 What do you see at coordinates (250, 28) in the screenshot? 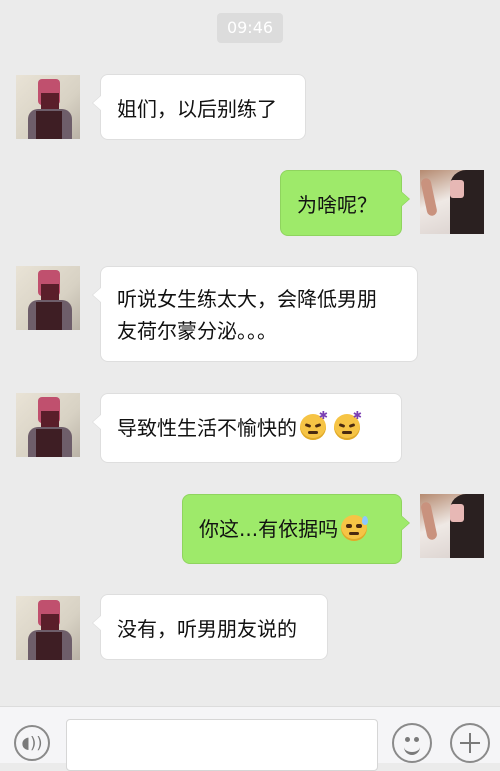
I see `timestamp: 09:46` at bounding box center [250, 28].